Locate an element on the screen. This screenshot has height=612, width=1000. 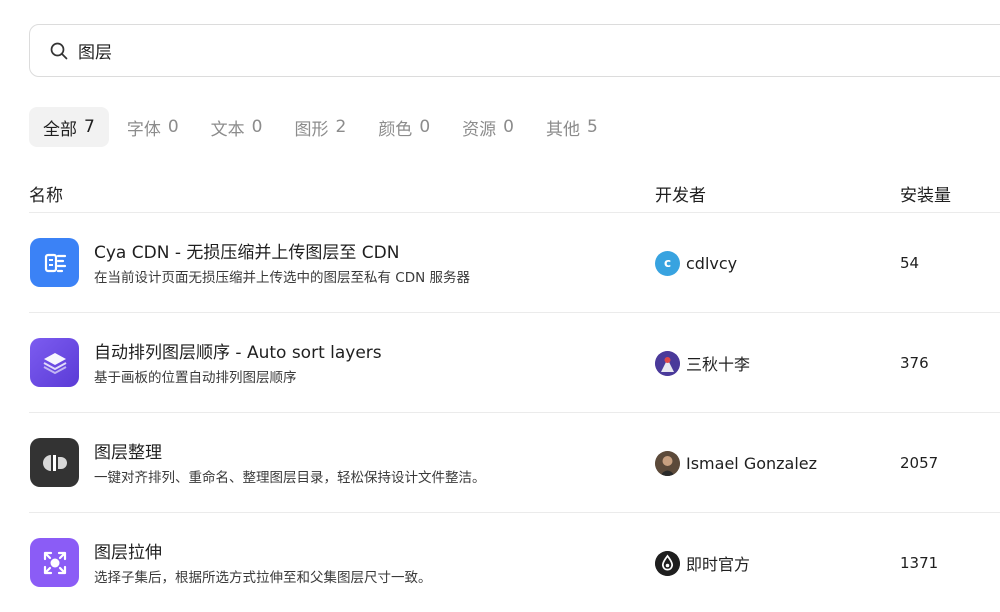
install-count: 376 is located at coordinates (914, 363).